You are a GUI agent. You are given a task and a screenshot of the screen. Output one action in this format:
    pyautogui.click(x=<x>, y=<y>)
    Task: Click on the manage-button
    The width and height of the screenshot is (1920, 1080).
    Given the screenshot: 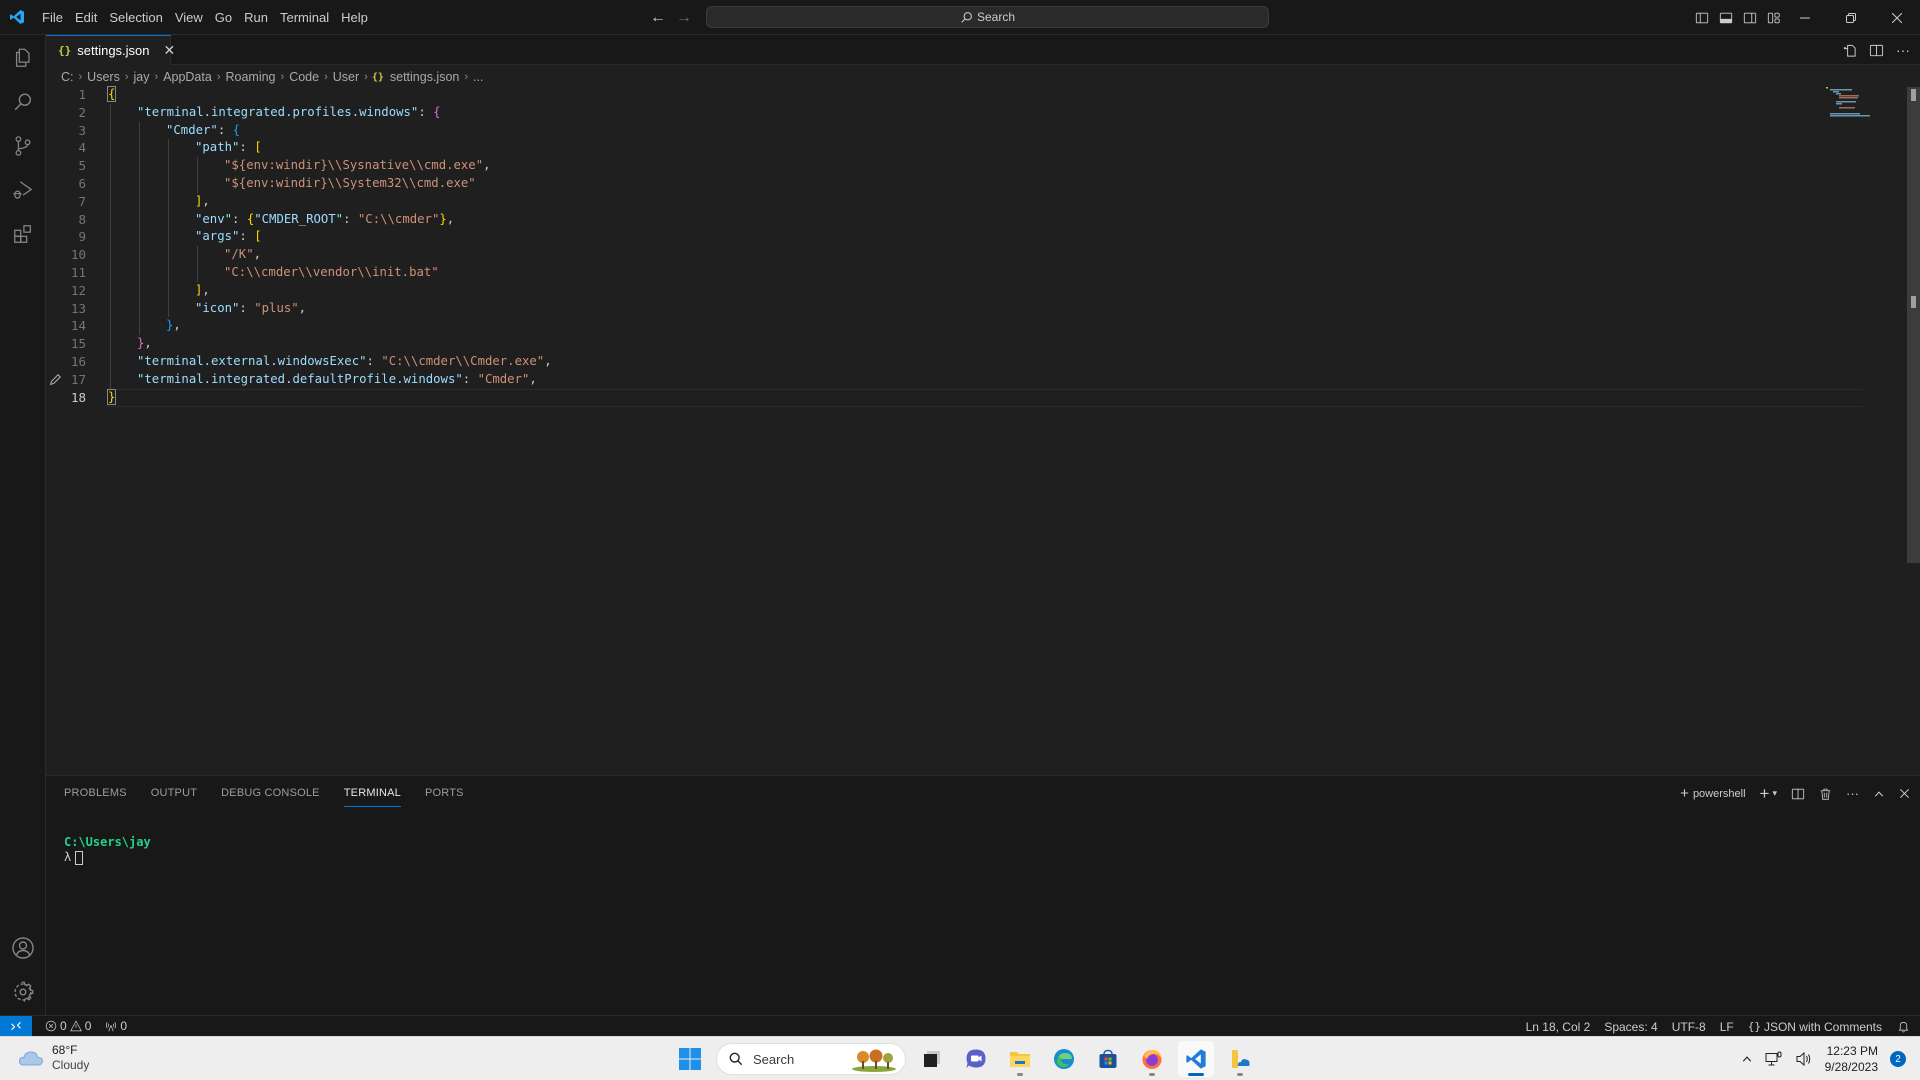 What is the action you would take?
    pyautogui.click(x=23, y=992)
    